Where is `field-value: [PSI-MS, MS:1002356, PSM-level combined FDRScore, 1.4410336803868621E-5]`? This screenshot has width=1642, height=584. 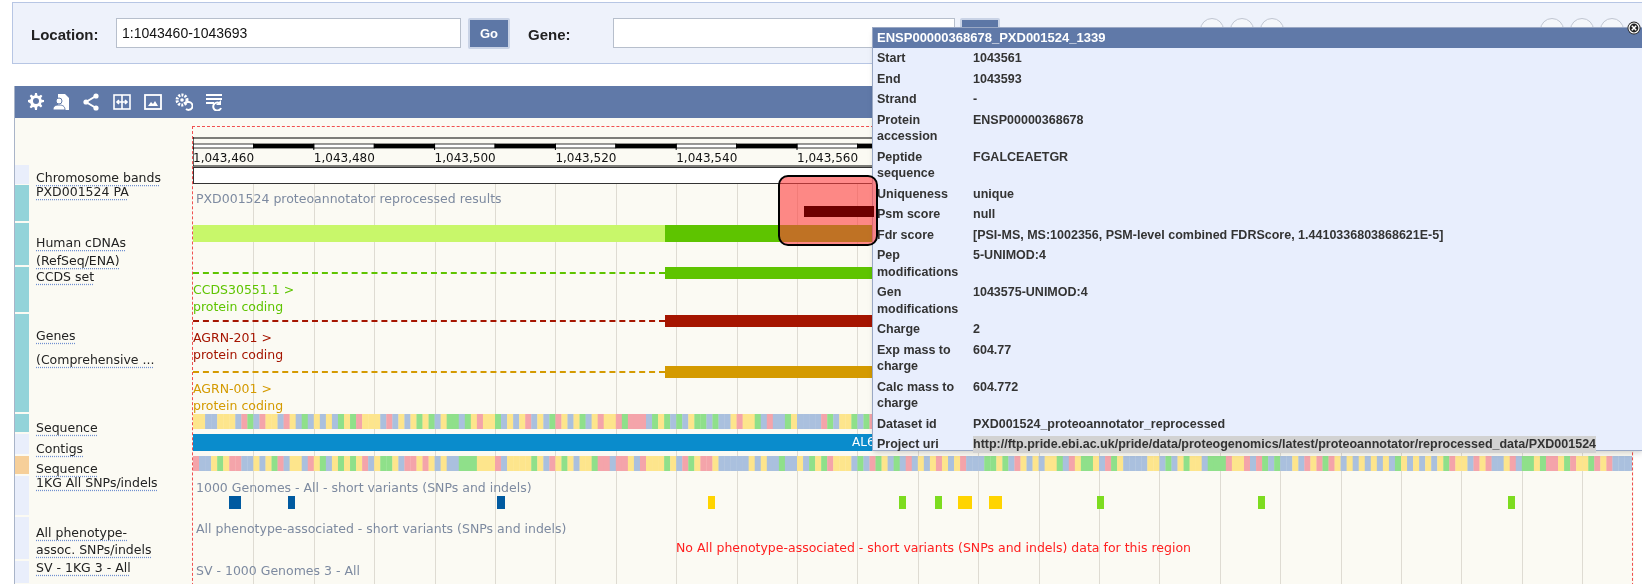
field-value: [PSI-MS, MS:1002356, PSM-level combined FDRScore, 1.4410336803868621E-5] is located at coordinates (1208, 234).